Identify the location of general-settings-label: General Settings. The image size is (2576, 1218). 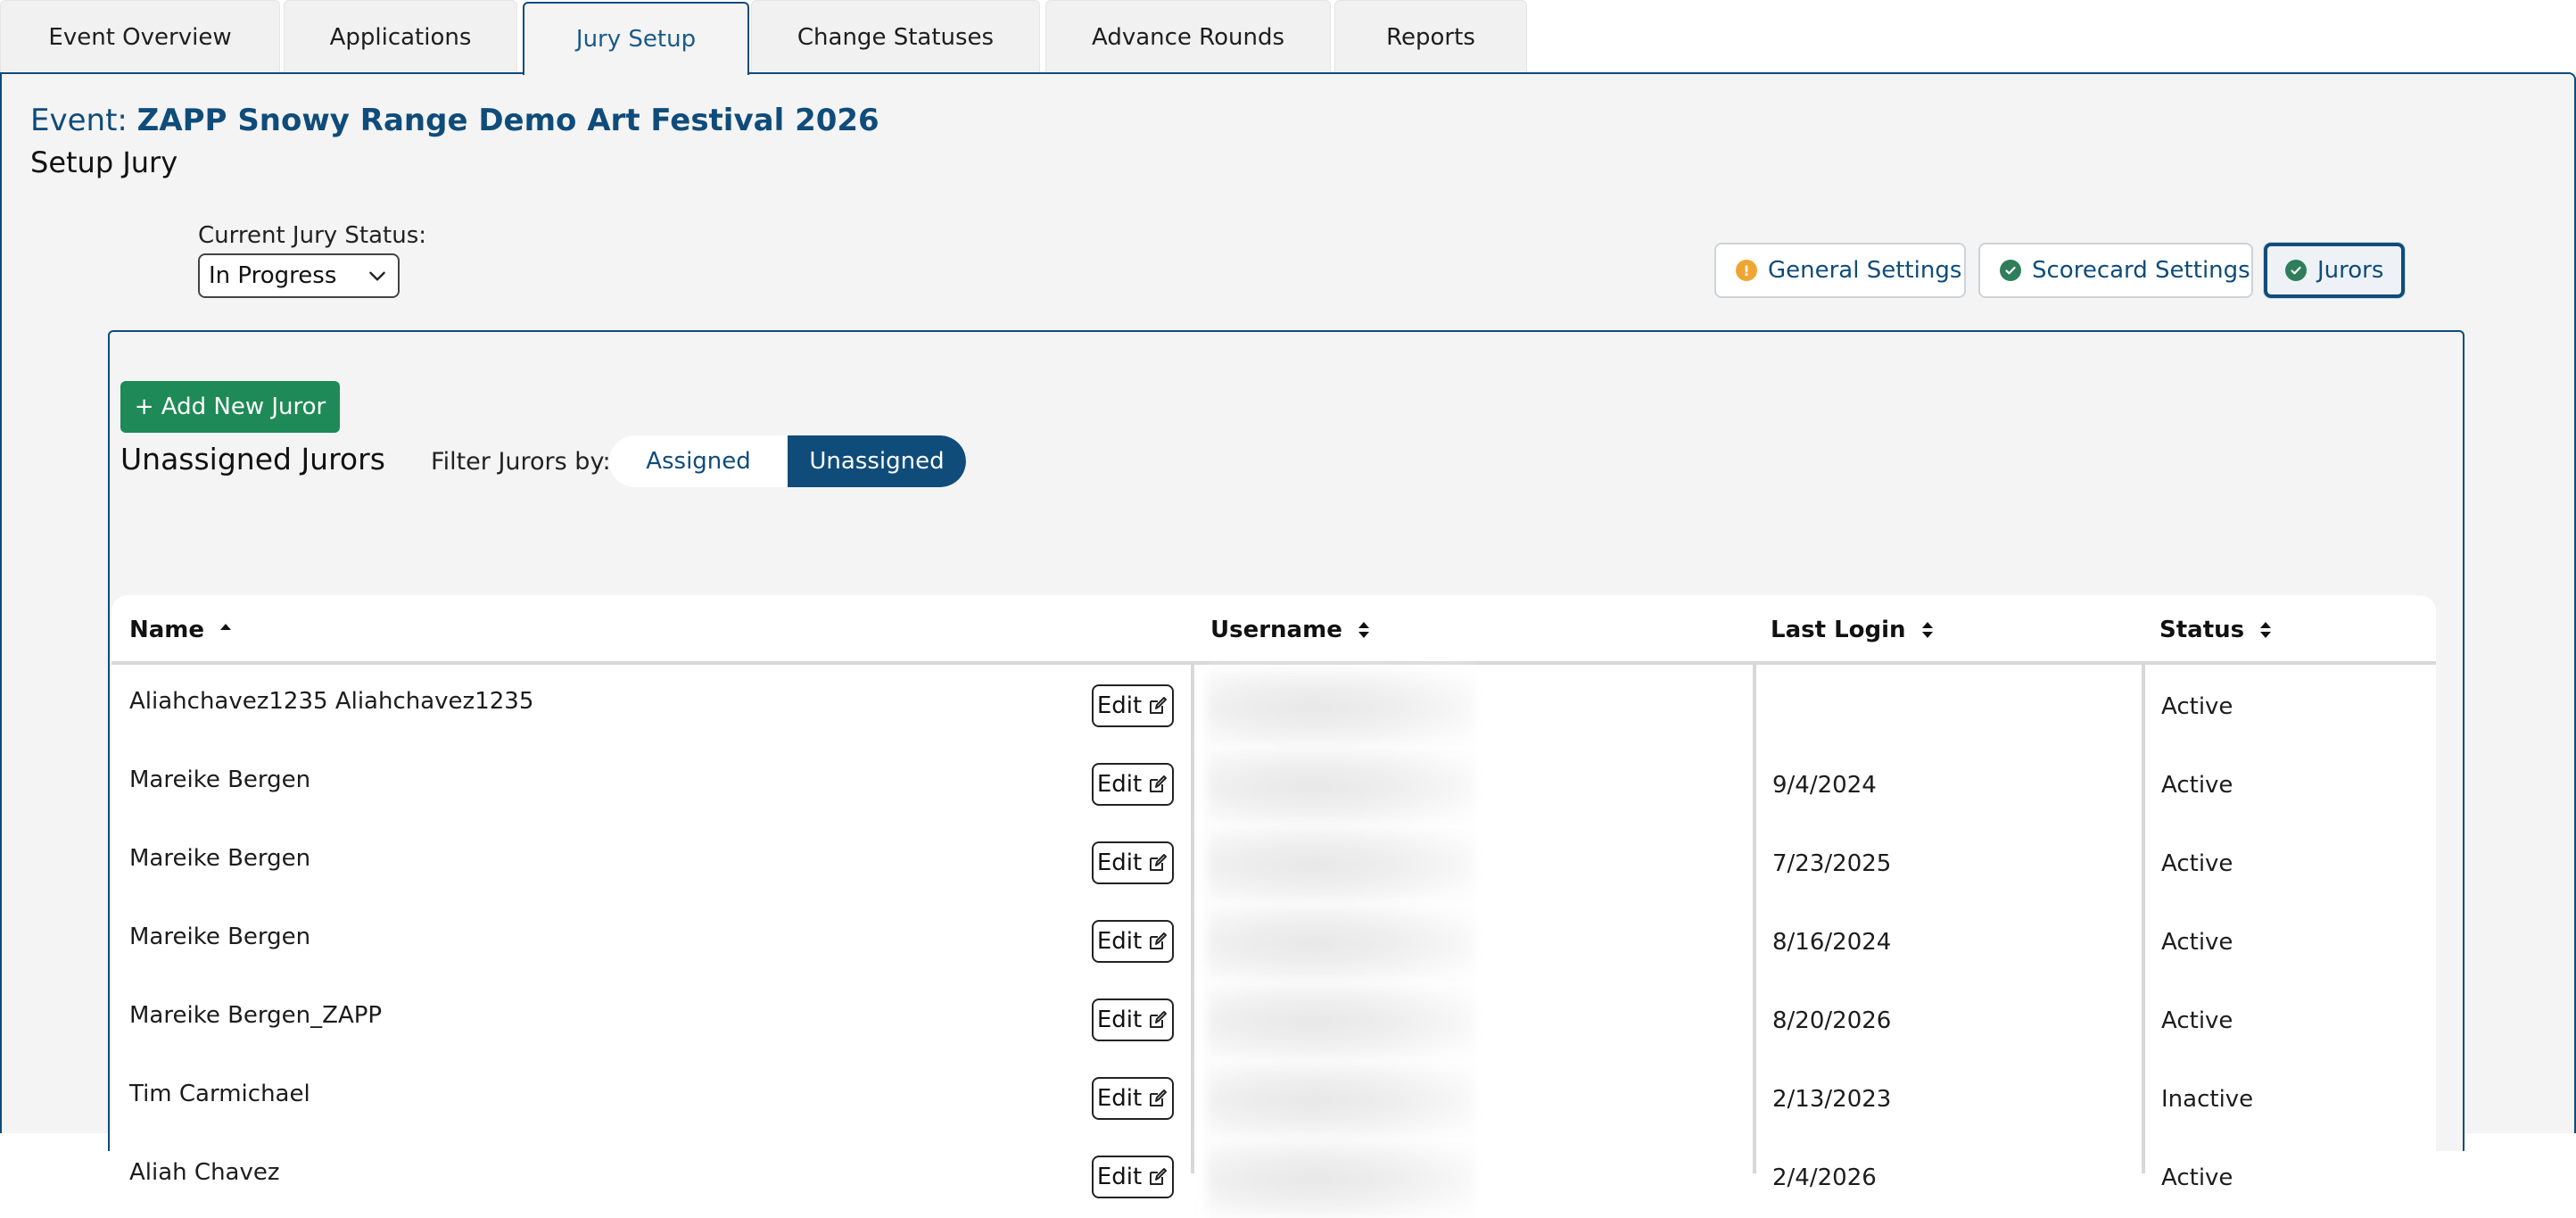
(1865, 270).